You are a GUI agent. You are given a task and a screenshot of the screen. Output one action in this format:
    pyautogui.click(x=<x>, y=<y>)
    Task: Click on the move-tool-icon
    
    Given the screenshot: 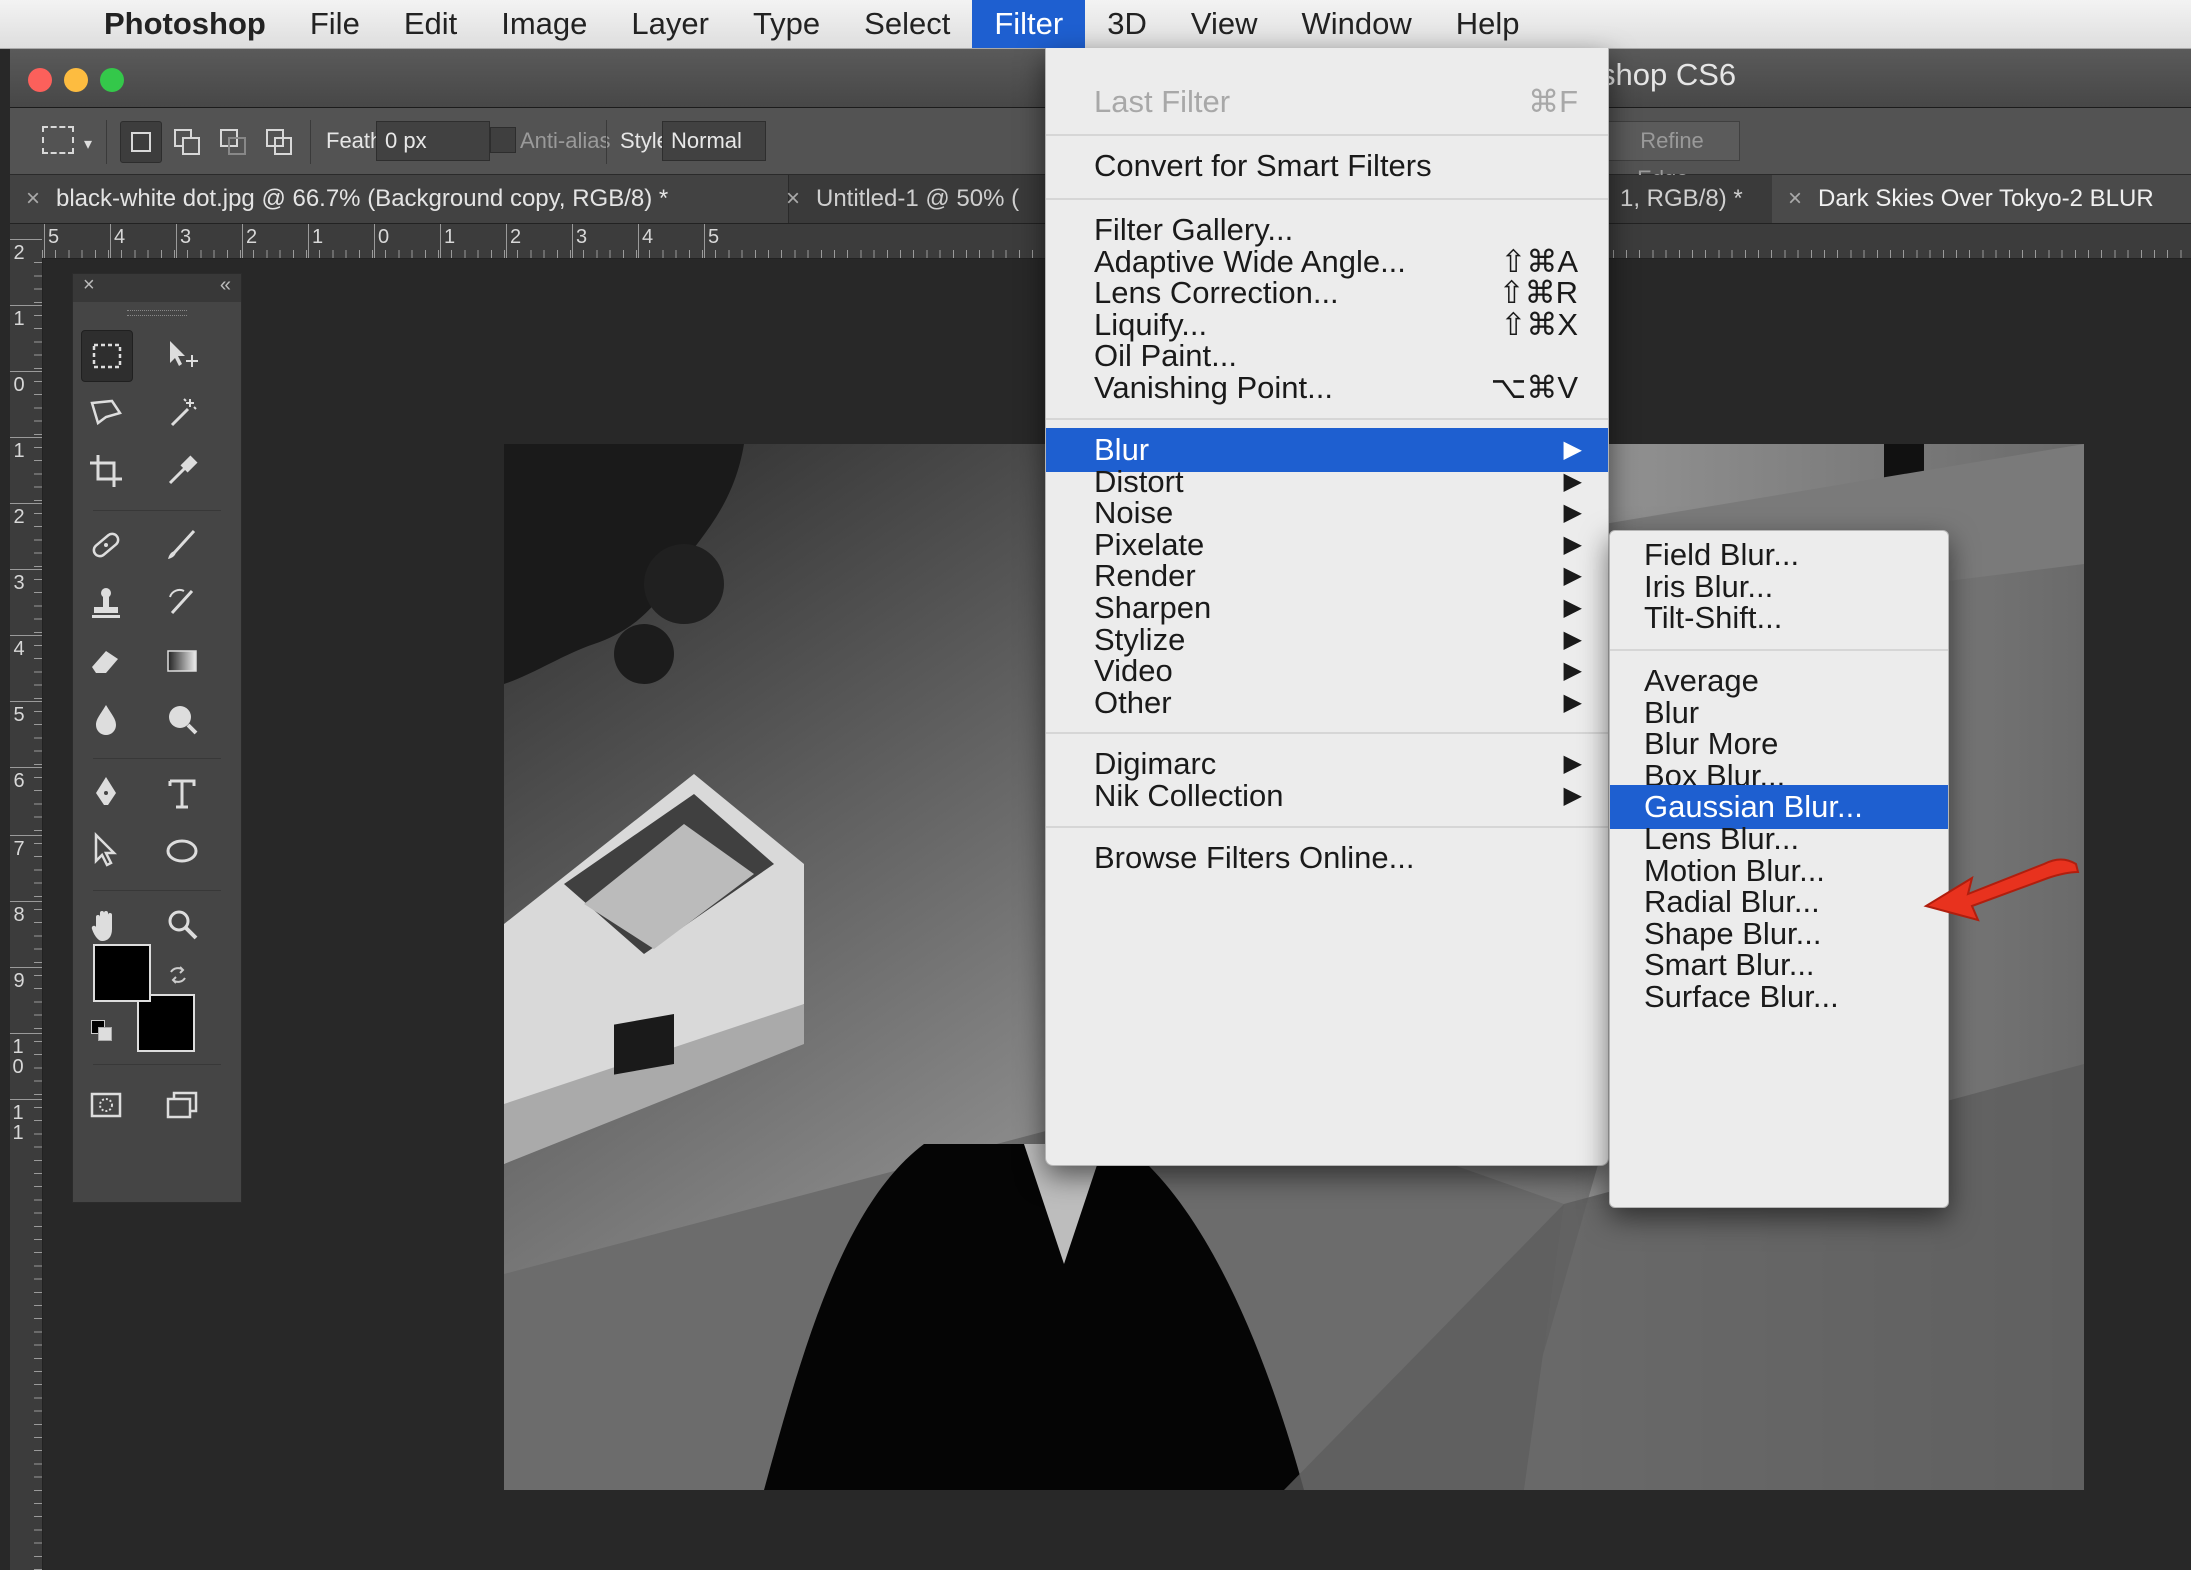 What is the action you would take?
    pyautogui.click(x=182, y=355)
    